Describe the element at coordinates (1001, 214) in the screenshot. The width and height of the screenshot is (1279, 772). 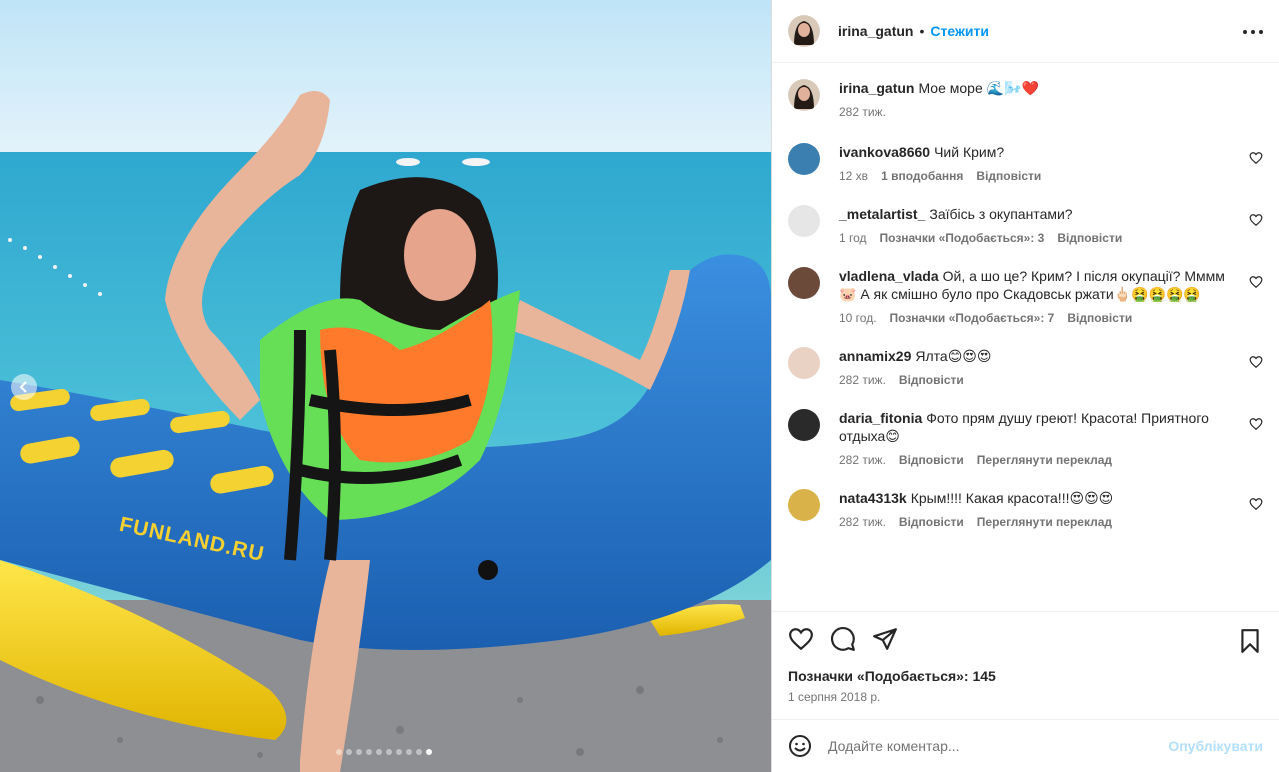
I see `comment-text: Заїбісь з окупантами?` at that location.